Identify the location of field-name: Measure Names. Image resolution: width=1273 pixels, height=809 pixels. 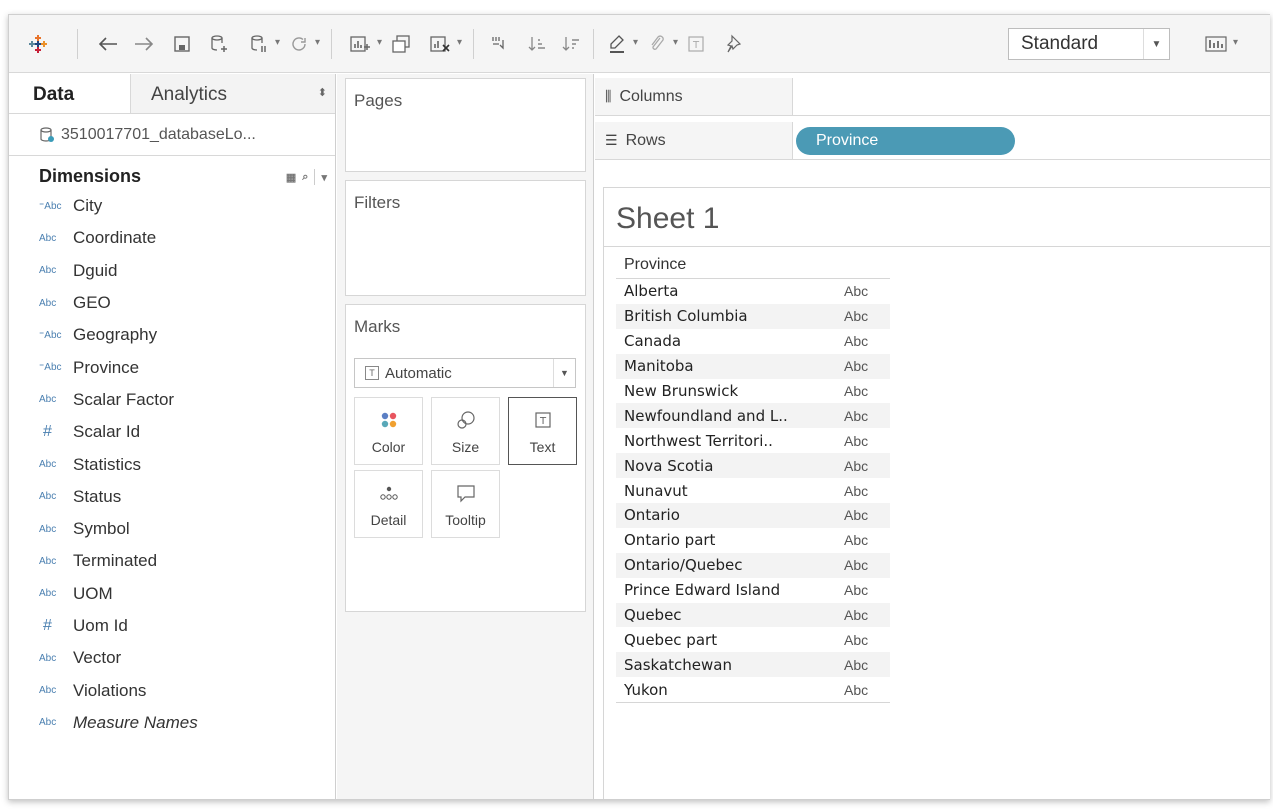
(135, 722).